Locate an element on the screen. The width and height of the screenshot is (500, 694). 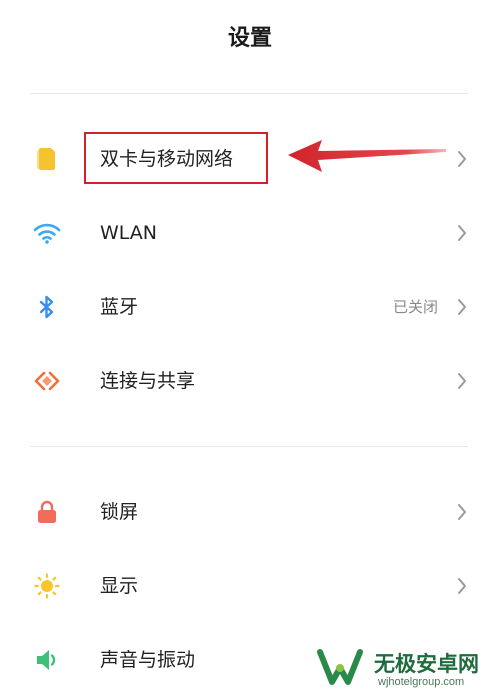
settings-item-label: WLAN is located at coordinates (129, 233).